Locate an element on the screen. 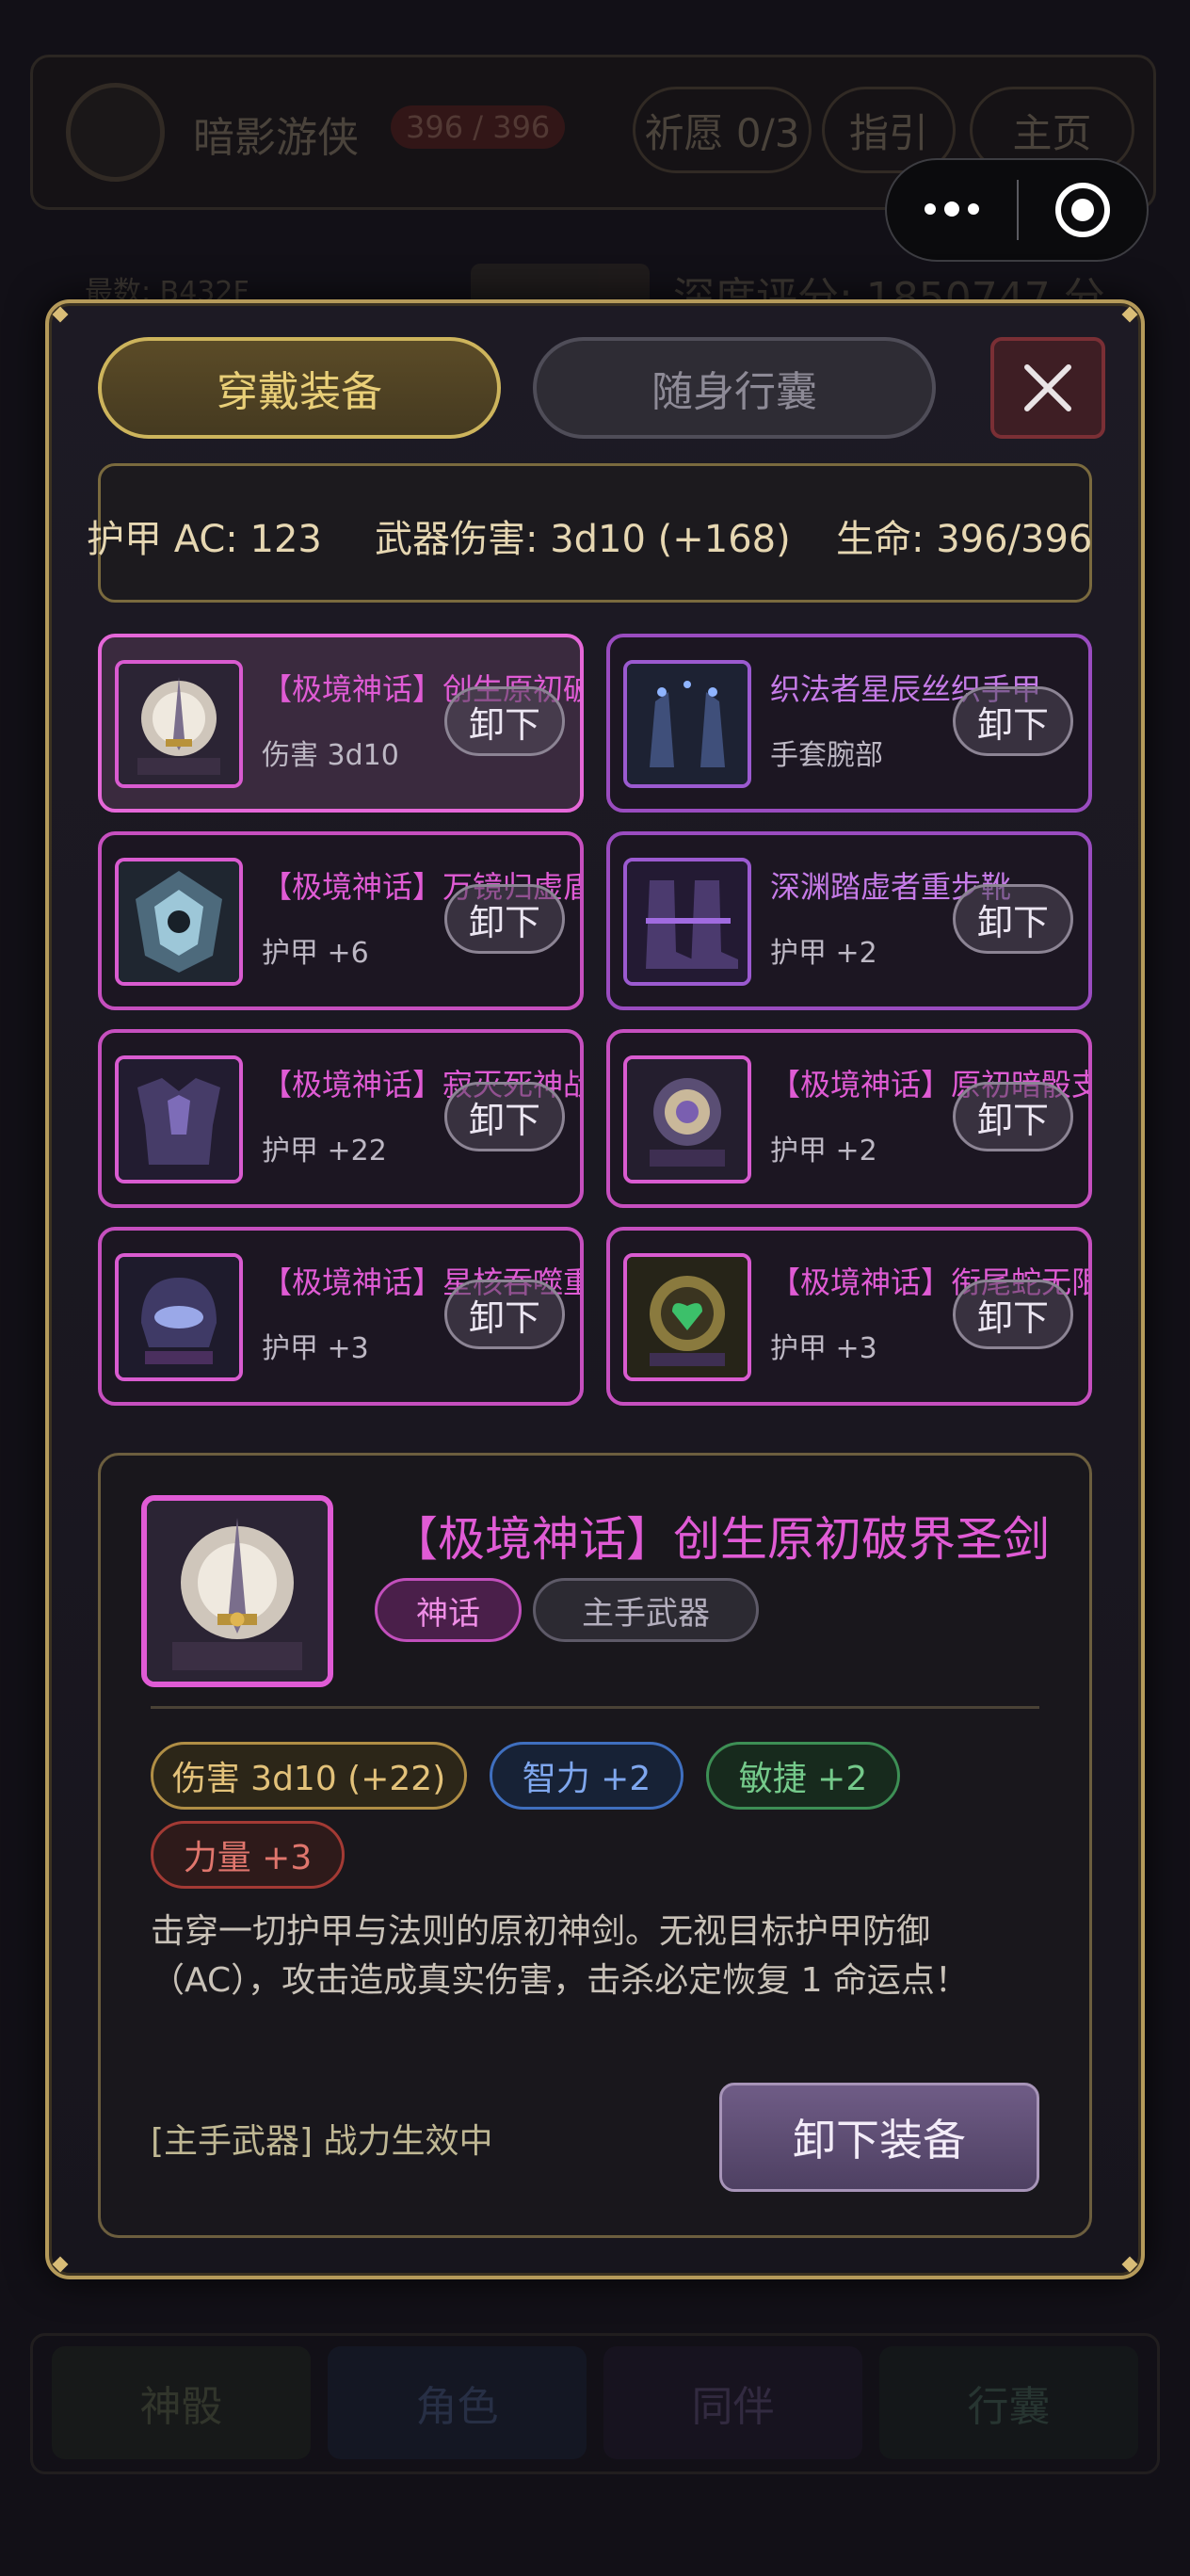 The width and height of the screenshot is (1190, 2576). target-ring-icon is located at coordinates (1083, 210).